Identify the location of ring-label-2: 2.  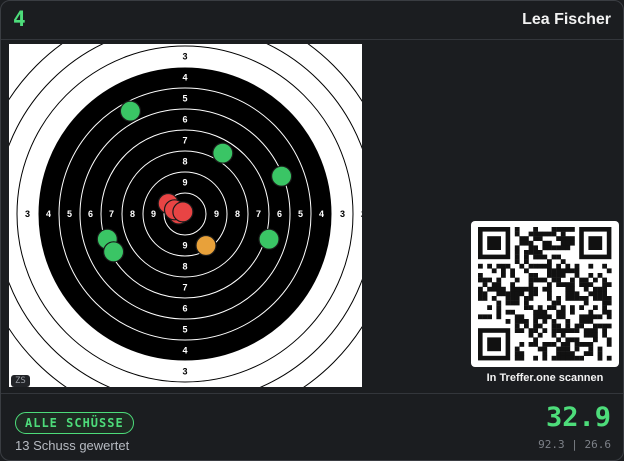
(361, 214).